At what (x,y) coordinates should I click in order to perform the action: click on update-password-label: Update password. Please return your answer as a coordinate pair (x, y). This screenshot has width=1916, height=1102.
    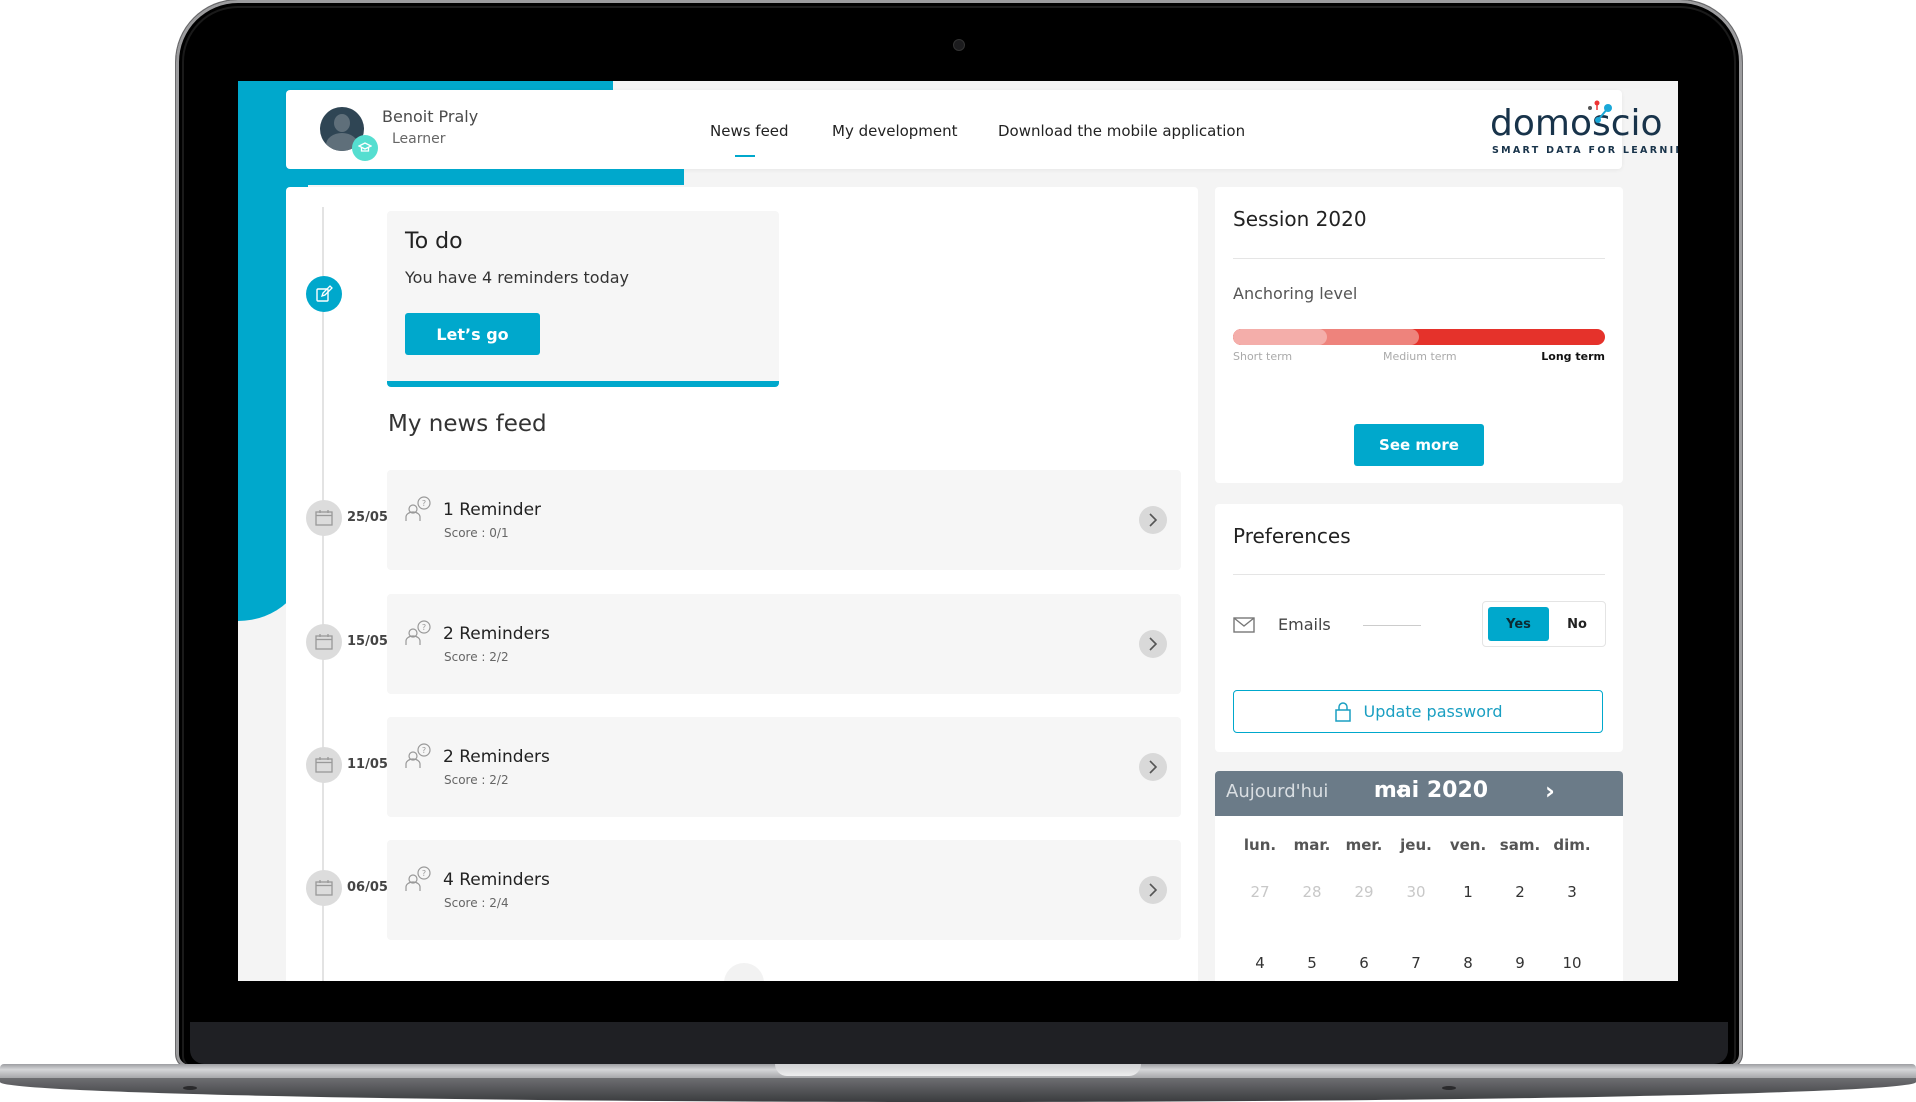
    Looking at the image, I should click on (1433, 711).